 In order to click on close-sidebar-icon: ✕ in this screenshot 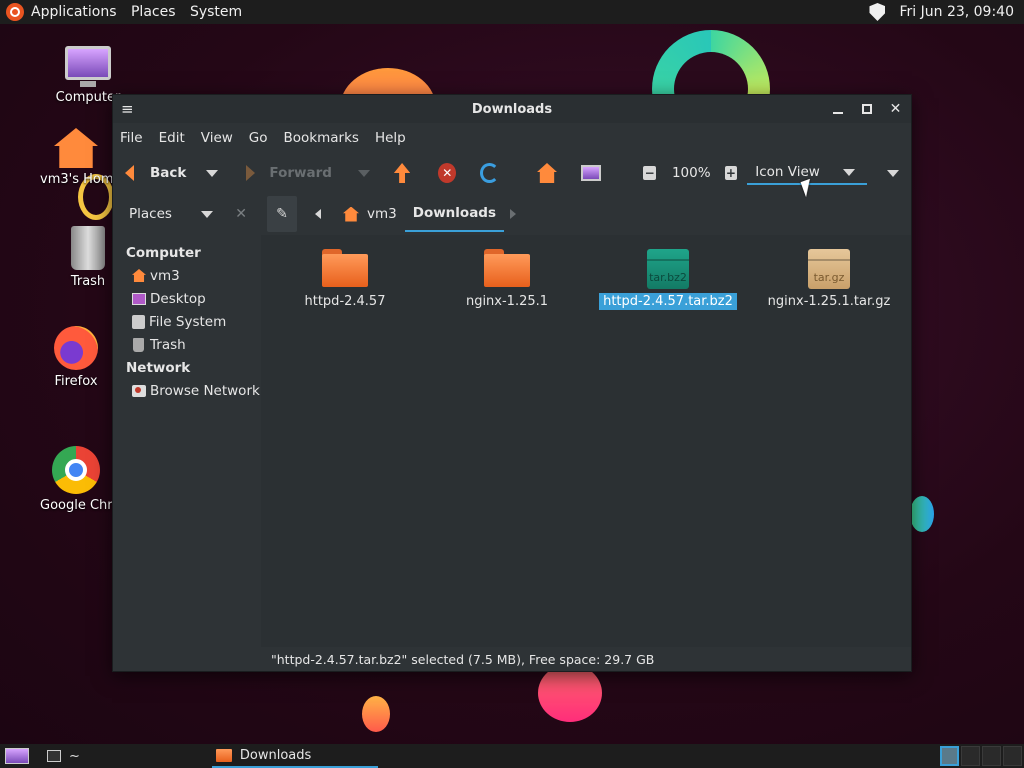, I will do `click(241, 214)`.